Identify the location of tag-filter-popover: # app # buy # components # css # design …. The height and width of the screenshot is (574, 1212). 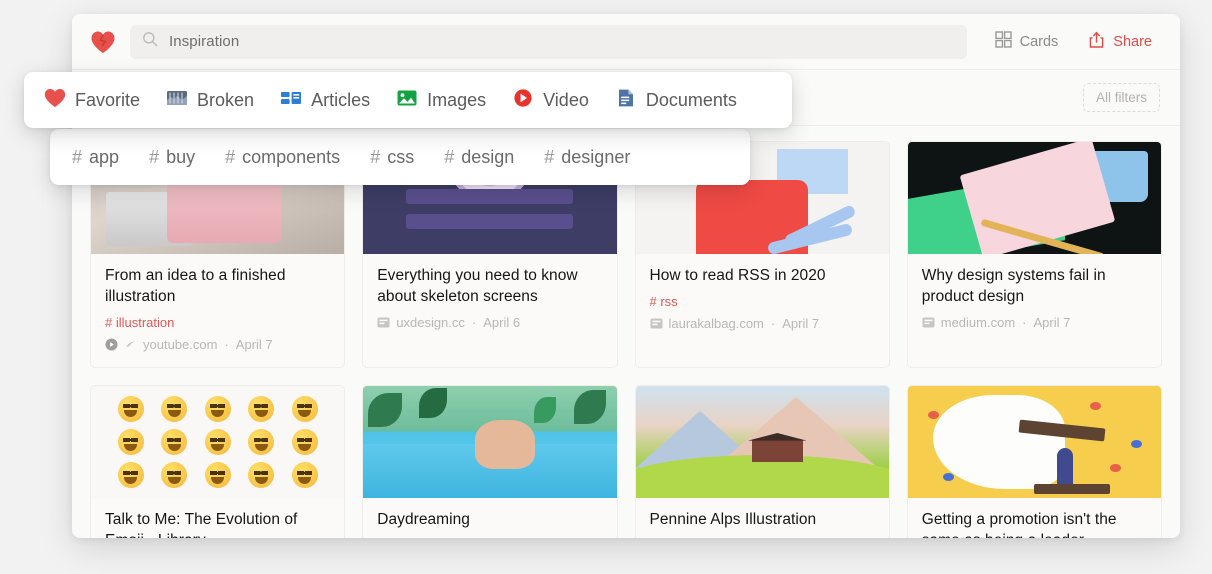
(400, 157).